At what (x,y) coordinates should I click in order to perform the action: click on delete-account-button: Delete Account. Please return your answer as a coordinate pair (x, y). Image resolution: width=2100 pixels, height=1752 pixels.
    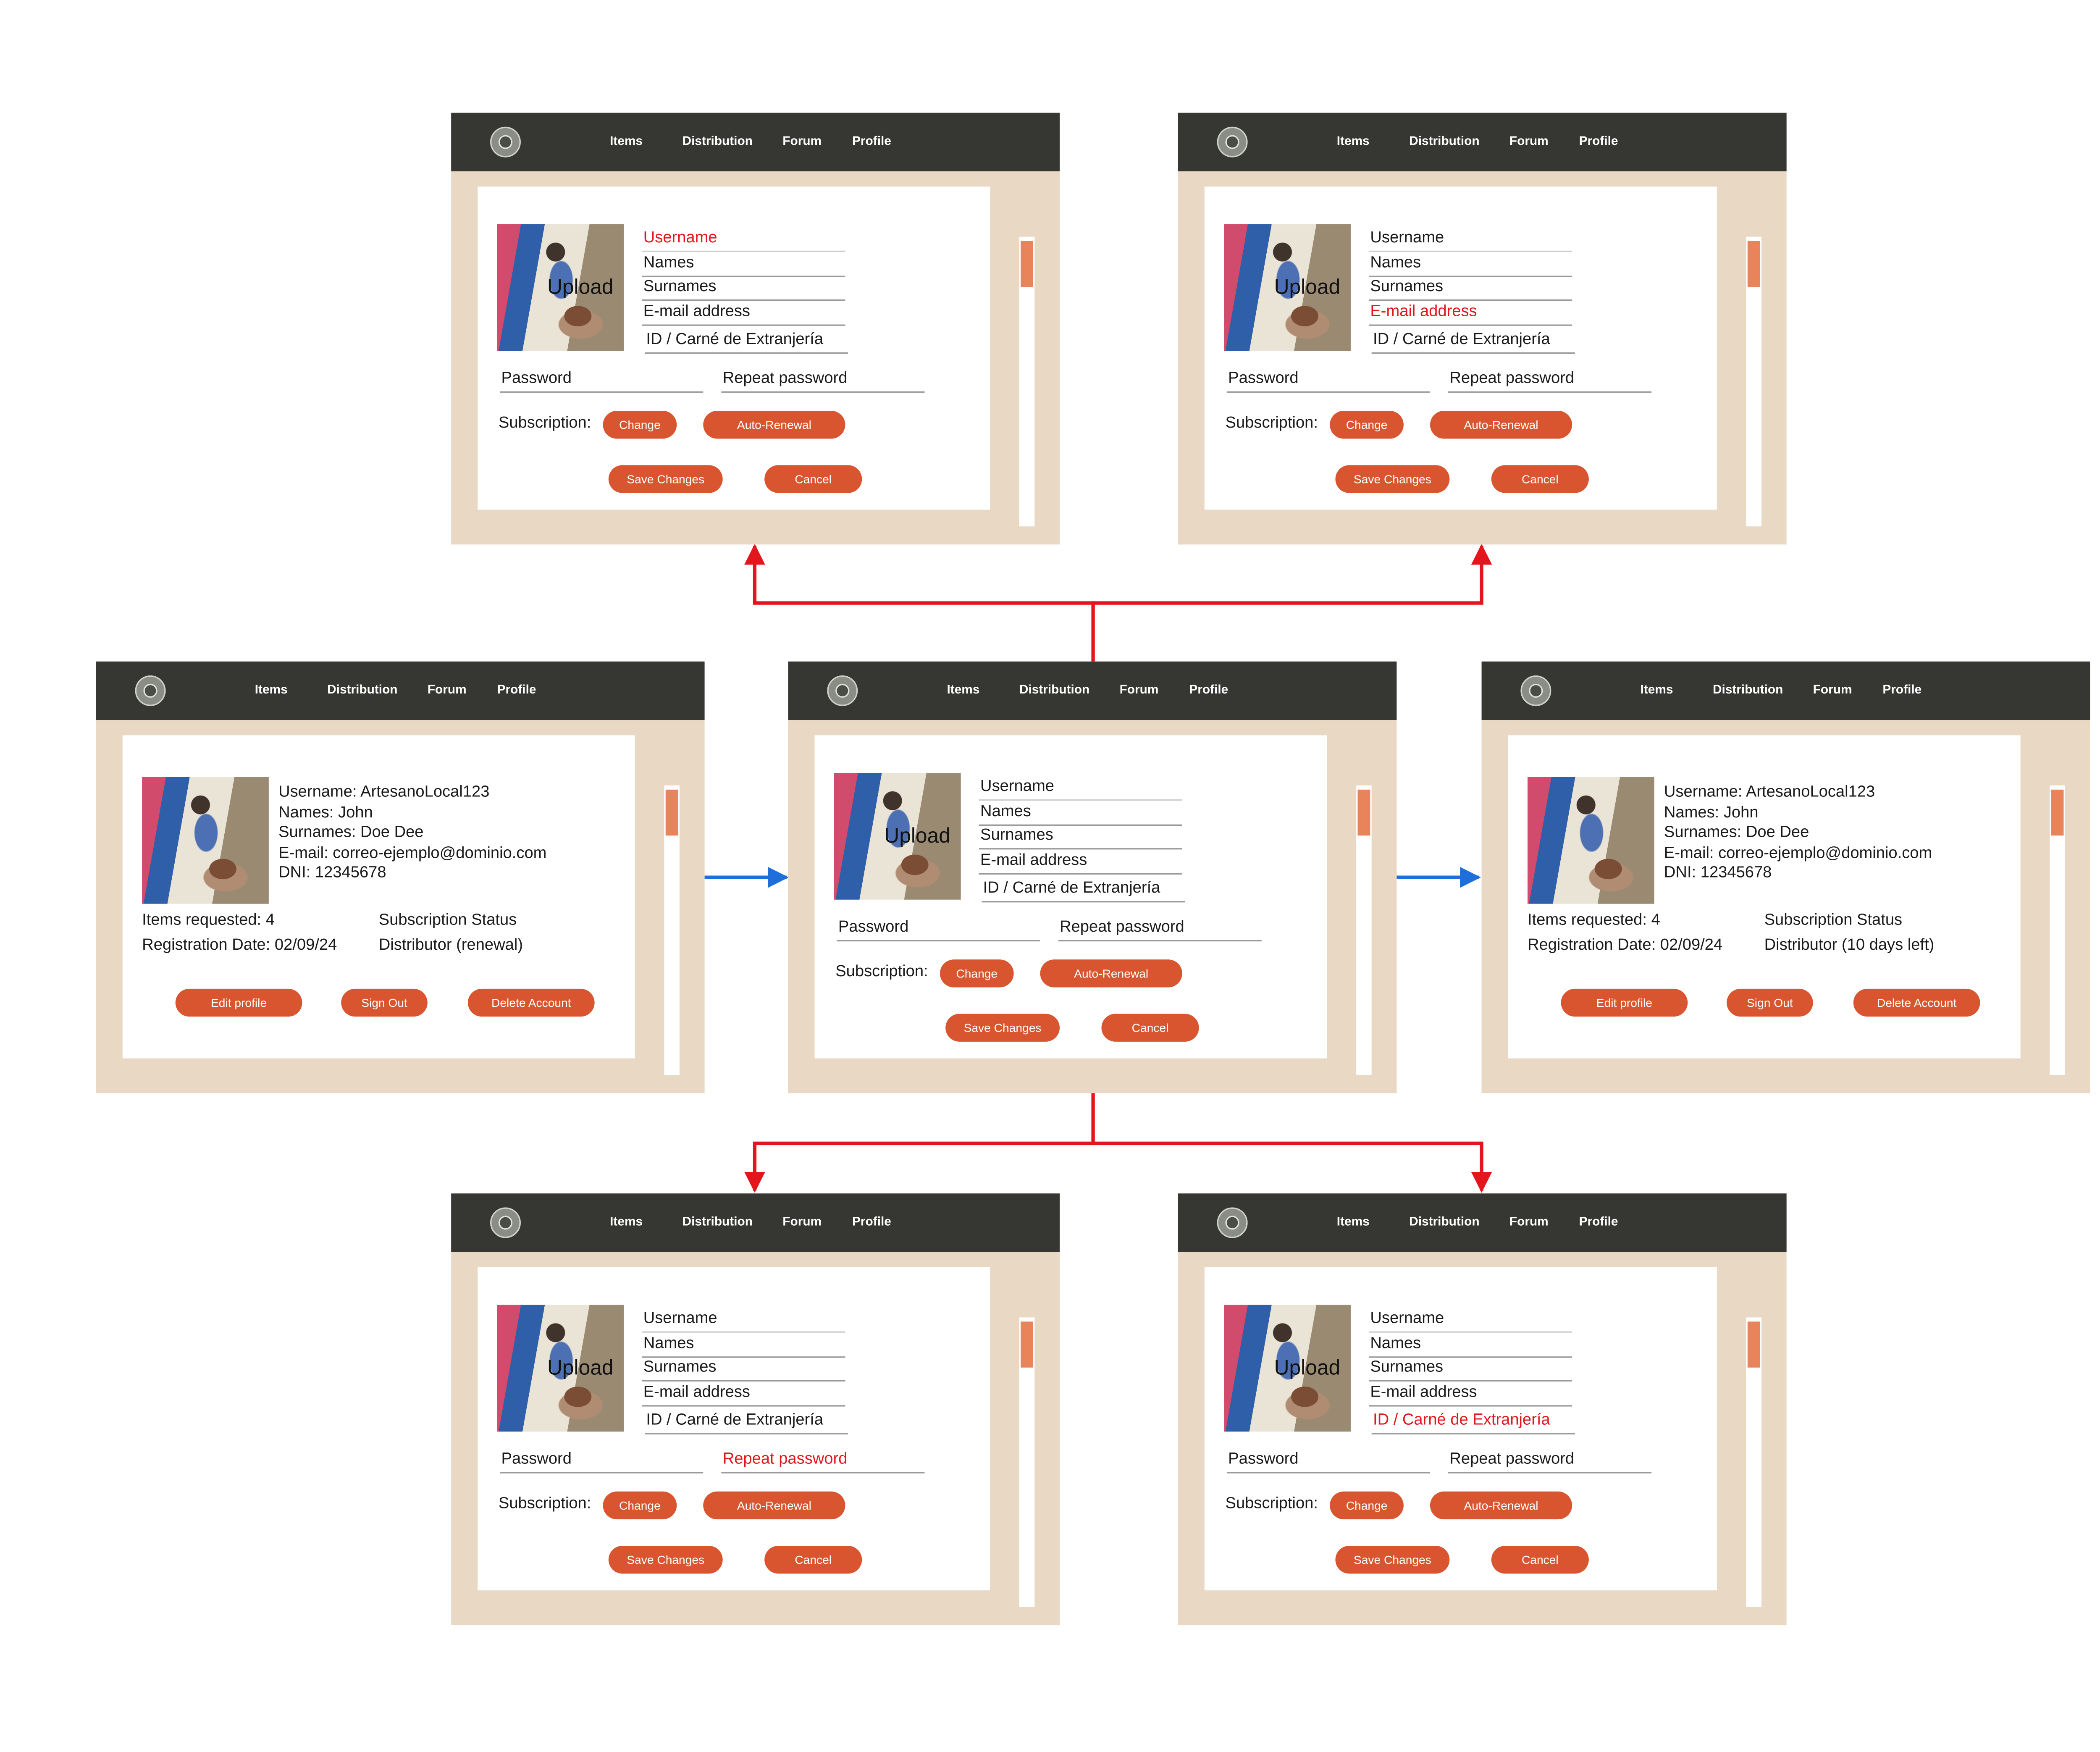
    Looking at the image, I should click on (1916, 1002).